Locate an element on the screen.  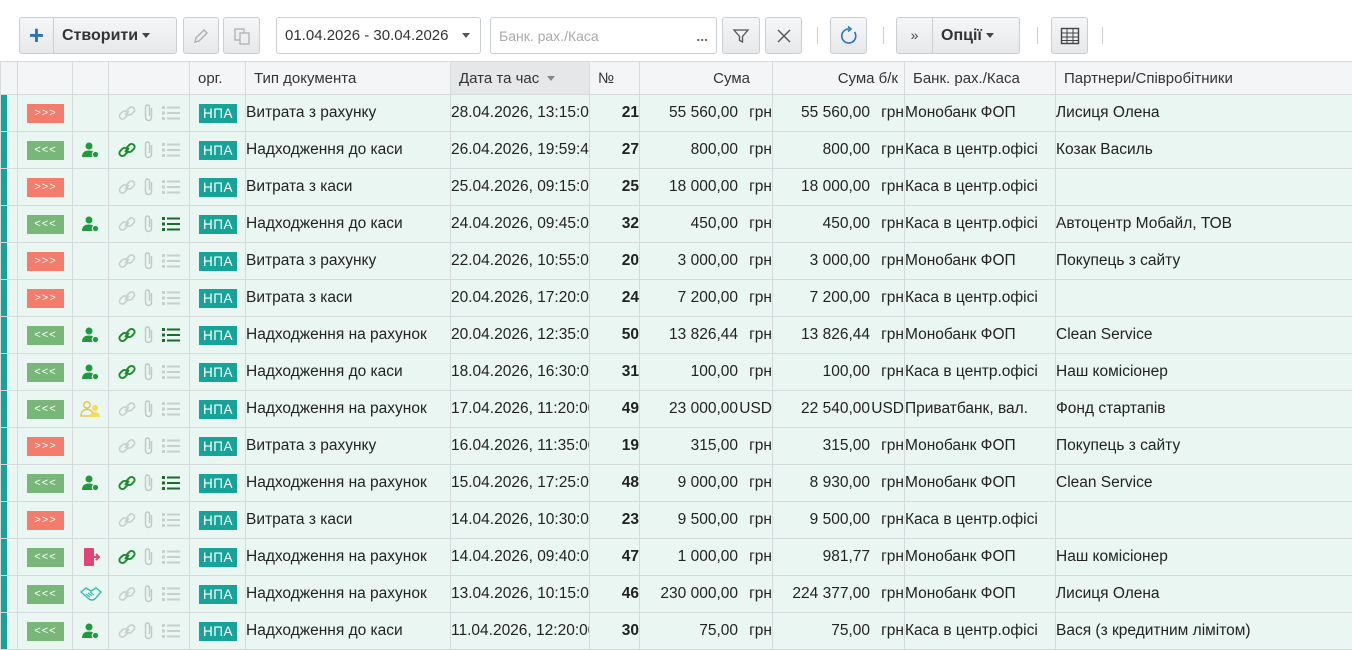
create-button: + Створити is located at coordinates (98, 35).